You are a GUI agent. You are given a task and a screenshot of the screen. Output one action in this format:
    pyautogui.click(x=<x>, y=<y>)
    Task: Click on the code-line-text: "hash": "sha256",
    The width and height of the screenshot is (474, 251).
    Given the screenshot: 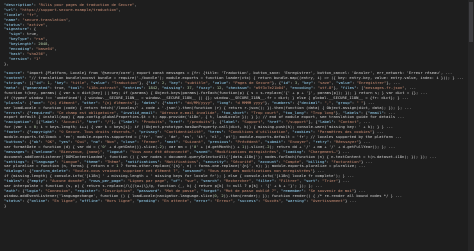 What is the action you would take?
    pyautogui.click(x=28, y=53)
    